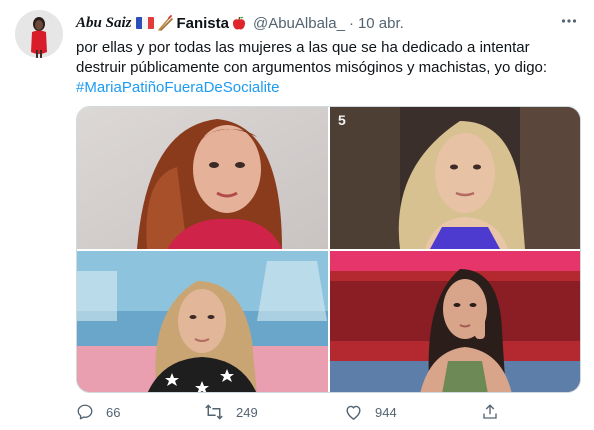  What do you see at coordinates (386, 412) in the screenshot?
I see `like-count: 944` at bounding box center [386, 412].